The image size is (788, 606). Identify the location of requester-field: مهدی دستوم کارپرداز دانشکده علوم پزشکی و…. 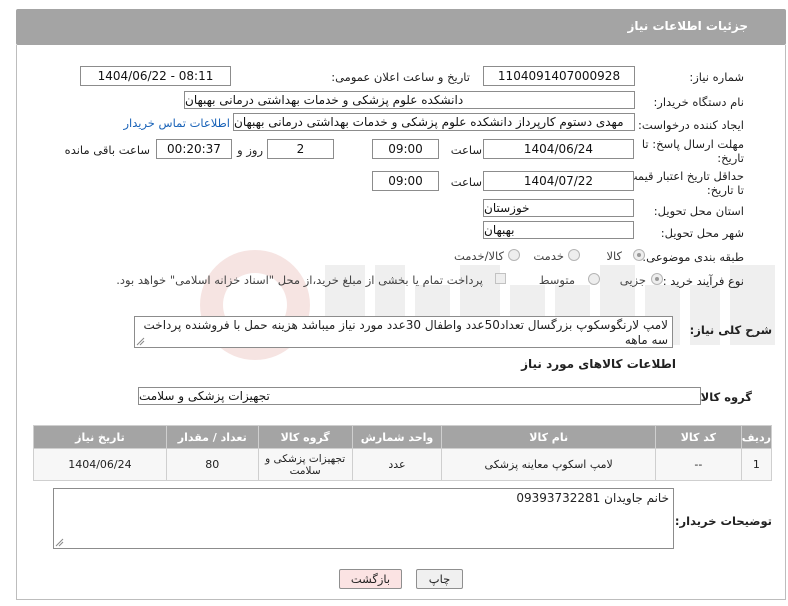
(434, 122).